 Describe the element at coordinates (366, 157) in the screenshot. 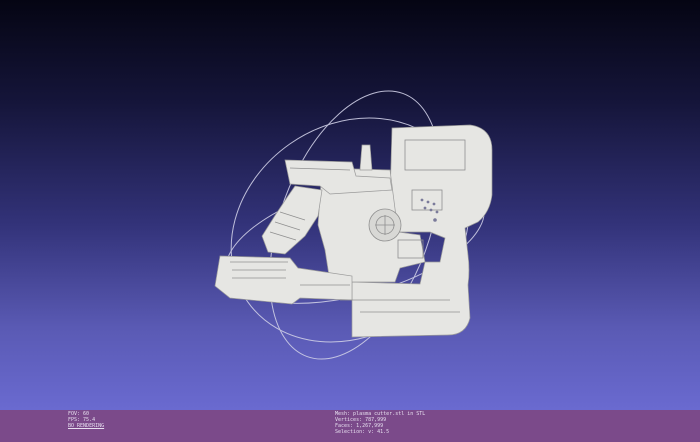

I see `mesh-top-post` at that location.